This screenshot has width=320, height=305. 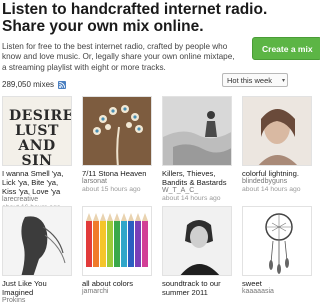 I want to click on mix-tile: soundtrack to our summer 2011, so click(x=197, y=251).